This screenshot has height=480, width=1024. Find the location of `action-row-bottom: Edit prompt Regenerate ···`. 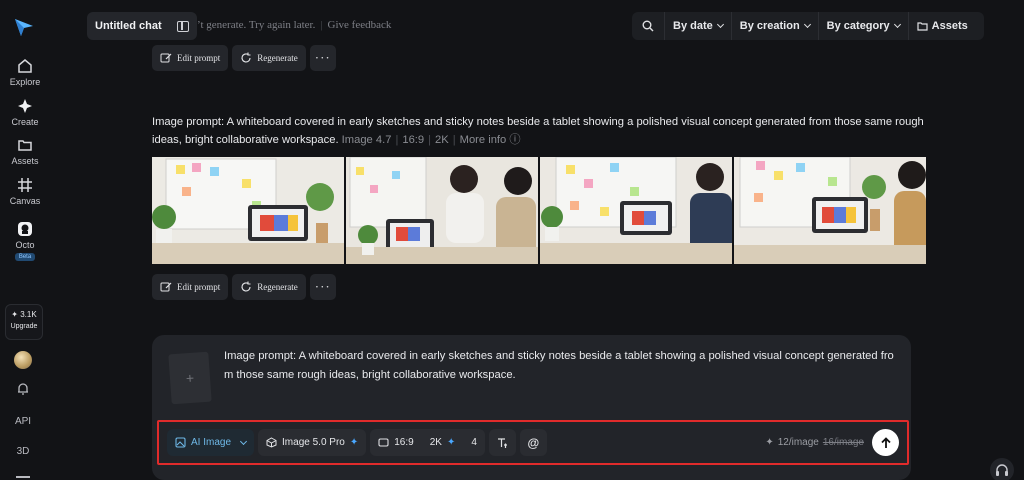

action-row-bottom: Edit prompt Regenerate ··· is located at coordinates (244, 287).